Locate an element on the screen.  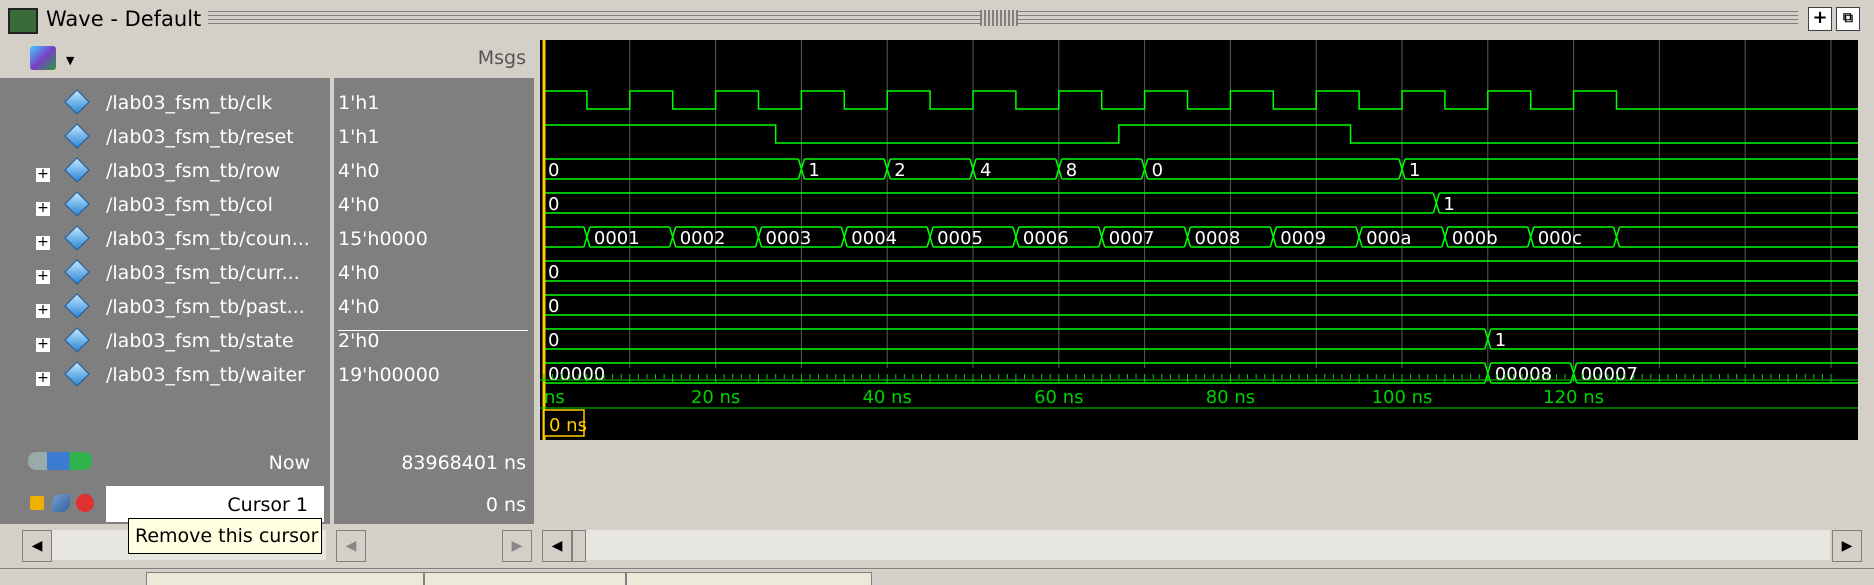
msgs-header: Msgs is located at coordinates (501, 58).